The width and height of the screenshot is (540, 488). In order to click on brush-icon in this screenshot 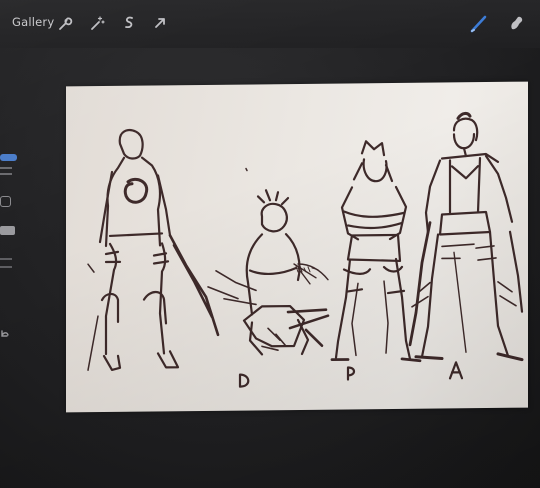, I will do `click(479, 24)`.